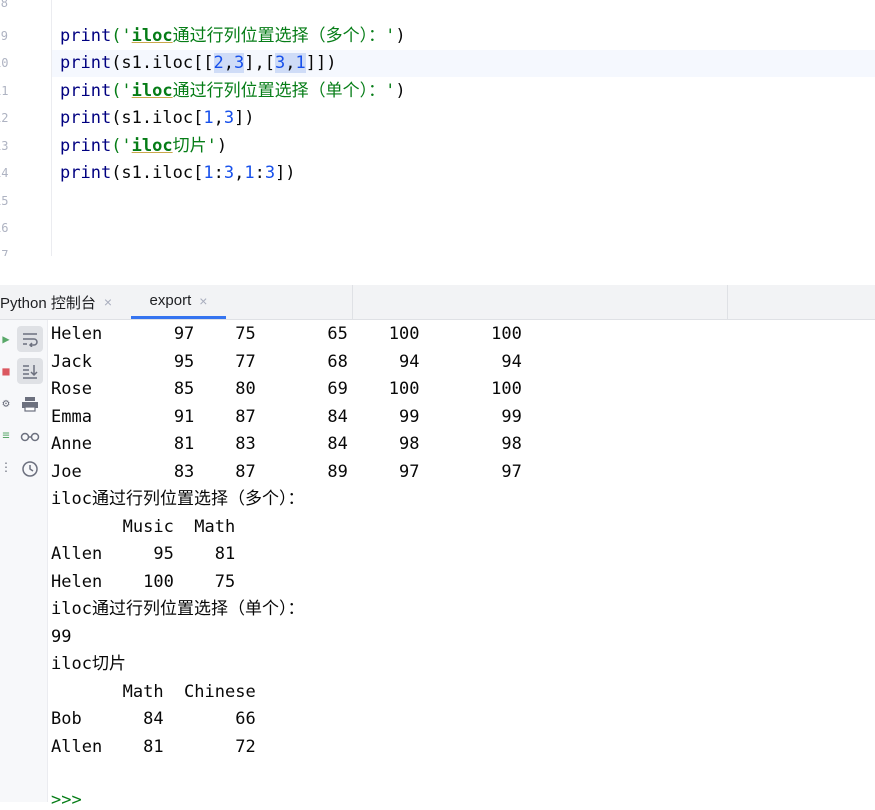 The width and height of the screenshot is (875, 810). What do you see at coordinates (4, 91) in the screenshot?
I see `line-number: 11` at bounding box center [4, 91].